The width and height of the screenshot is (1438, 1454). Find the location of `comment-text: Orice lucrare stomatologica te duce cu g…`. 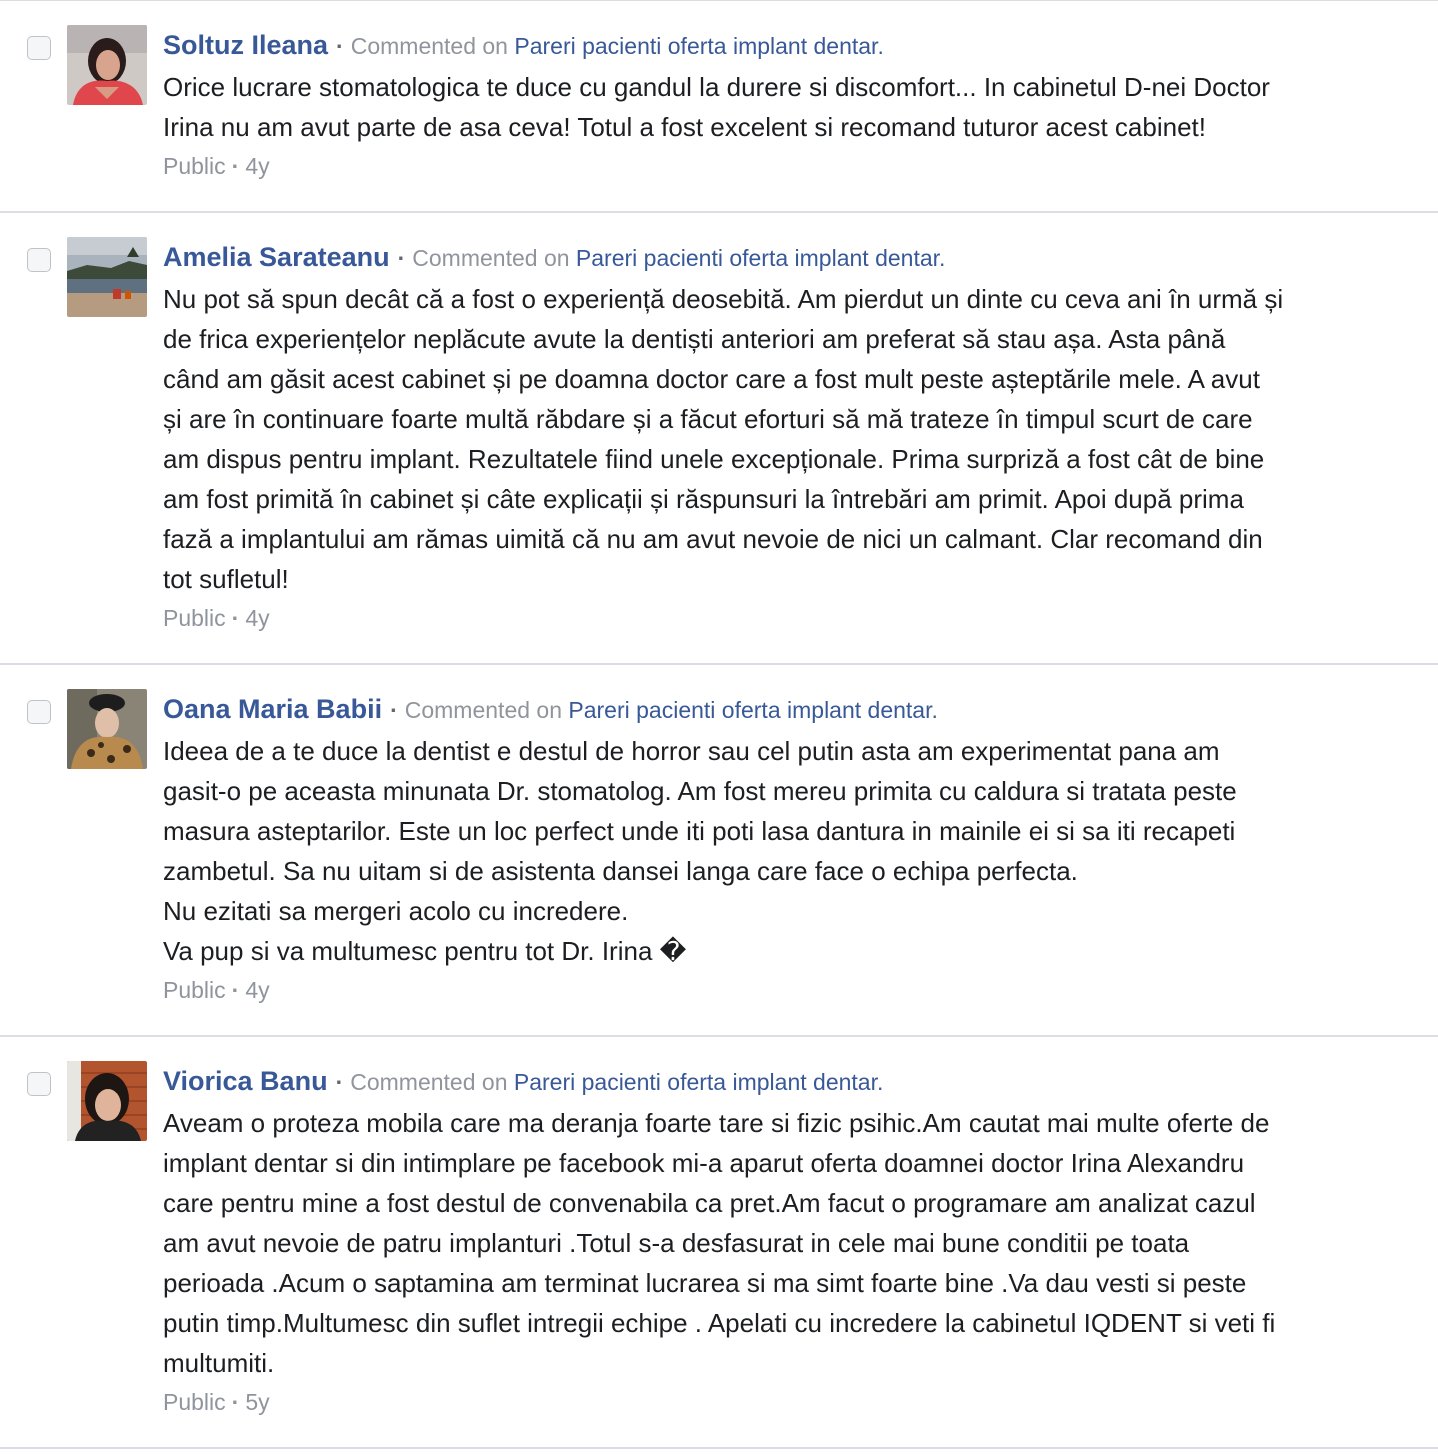

comment-text: Orice lucrare stomatologica te duce cu g… is located at coordinates (716, 107).